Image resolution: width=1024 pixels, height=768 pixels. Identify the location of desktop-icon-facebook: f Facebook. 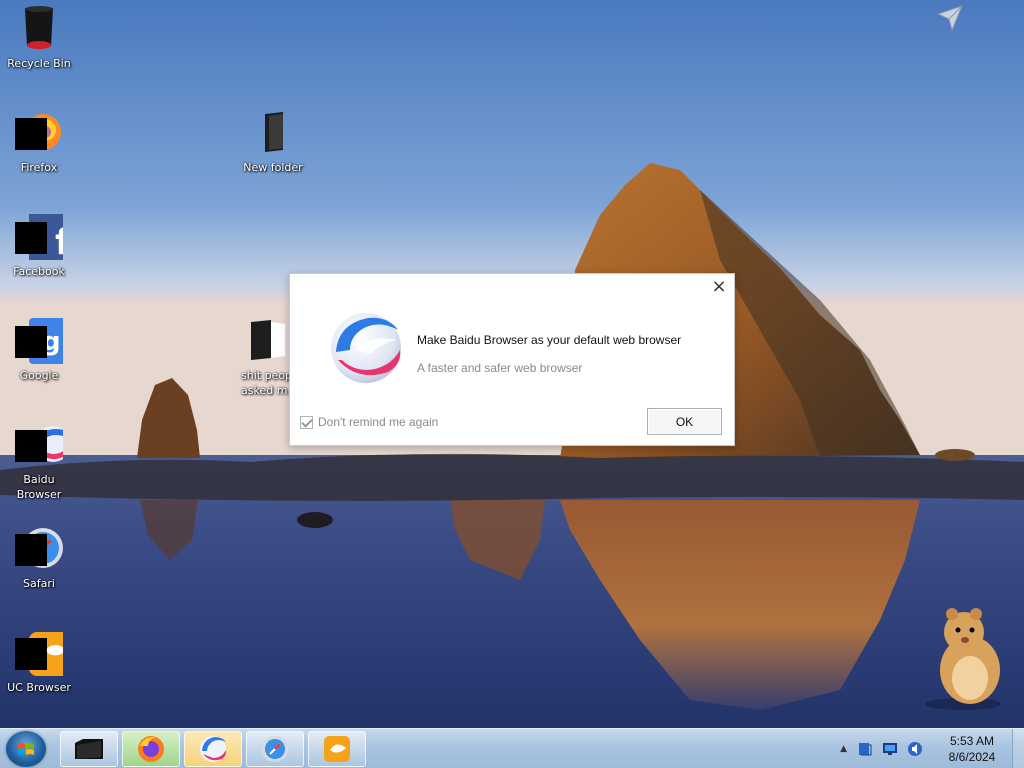
(39, 245).